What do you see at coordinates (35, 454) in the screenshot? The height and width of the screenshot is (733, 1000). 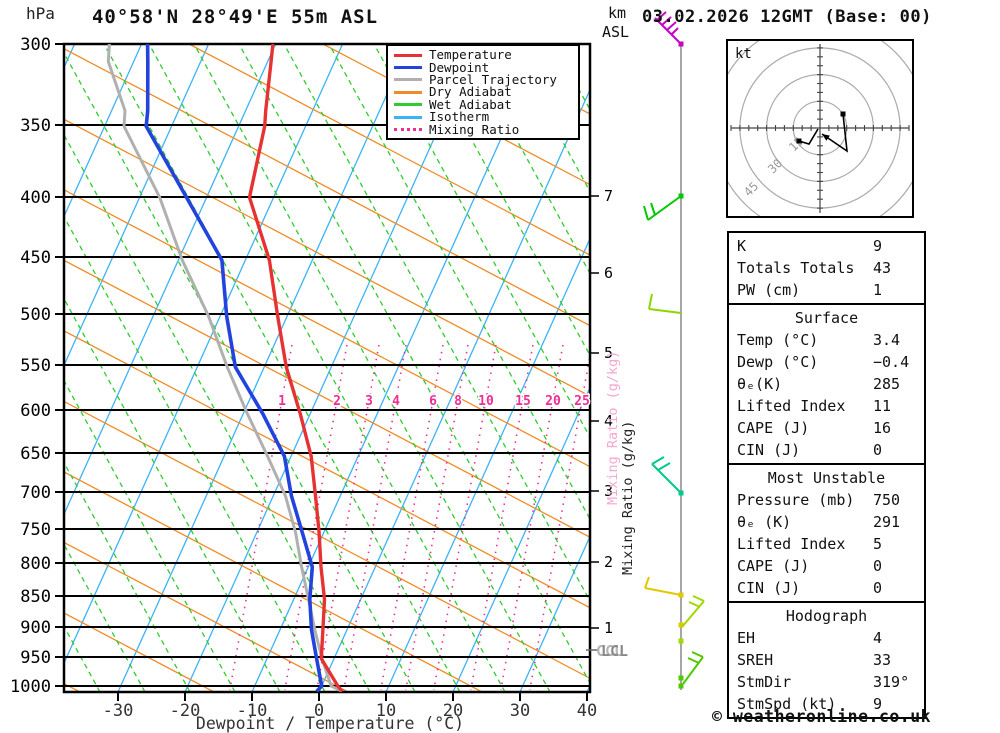 I see `pressure-tick-label: 650` at bounding box center [35, 454].